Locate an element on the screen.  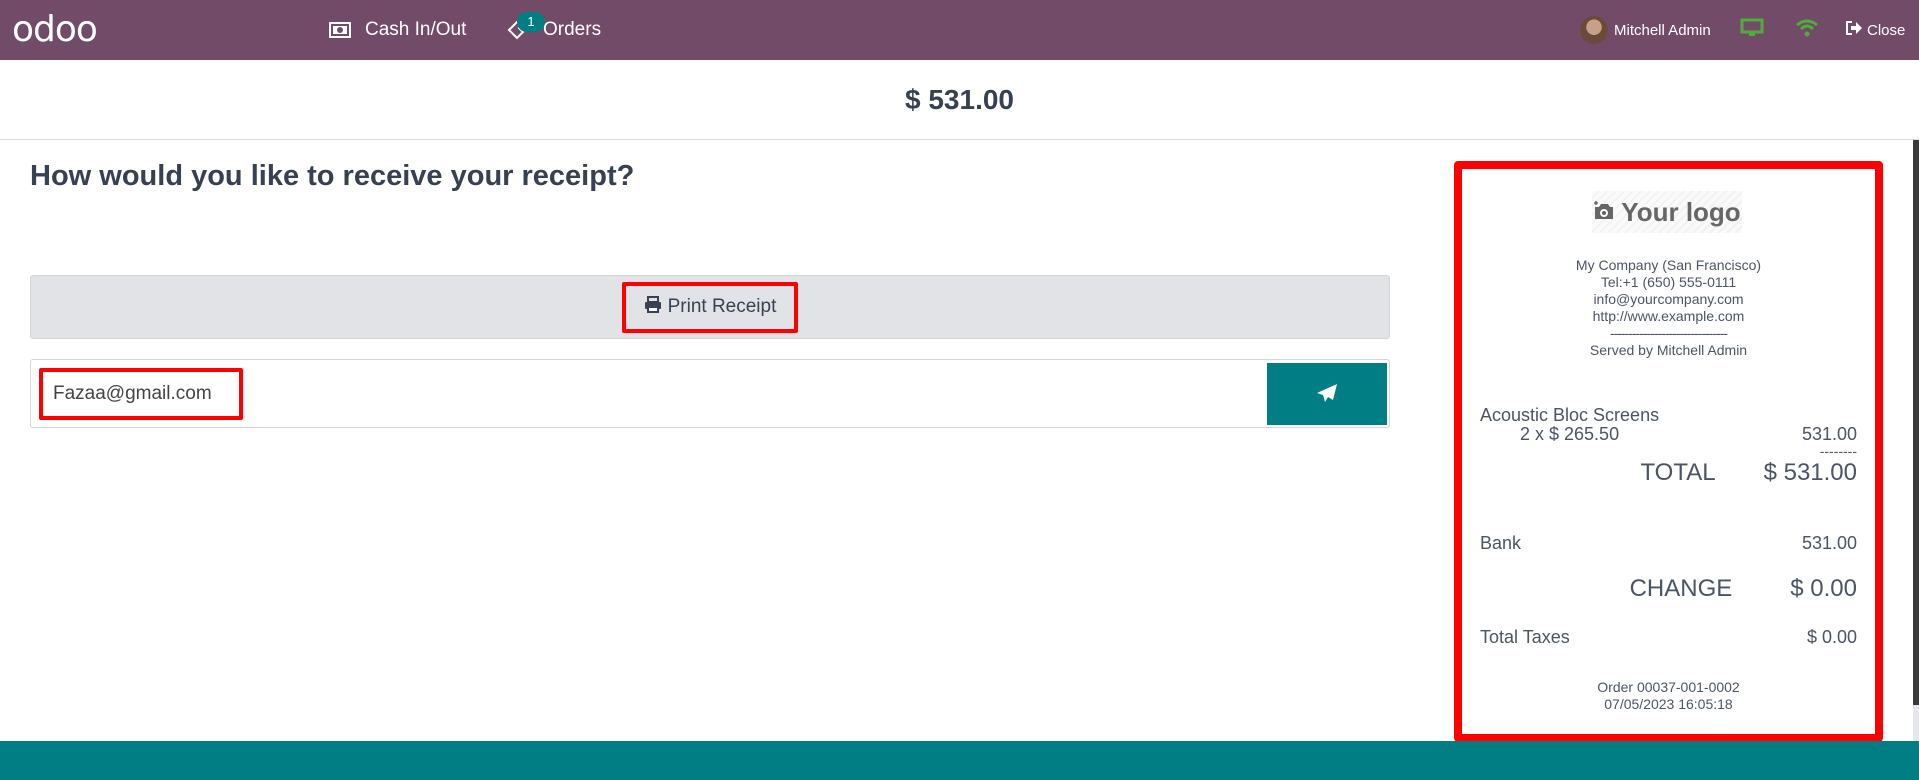
taxes-value: $ 0.00 is located at coordinates (1831, 637).